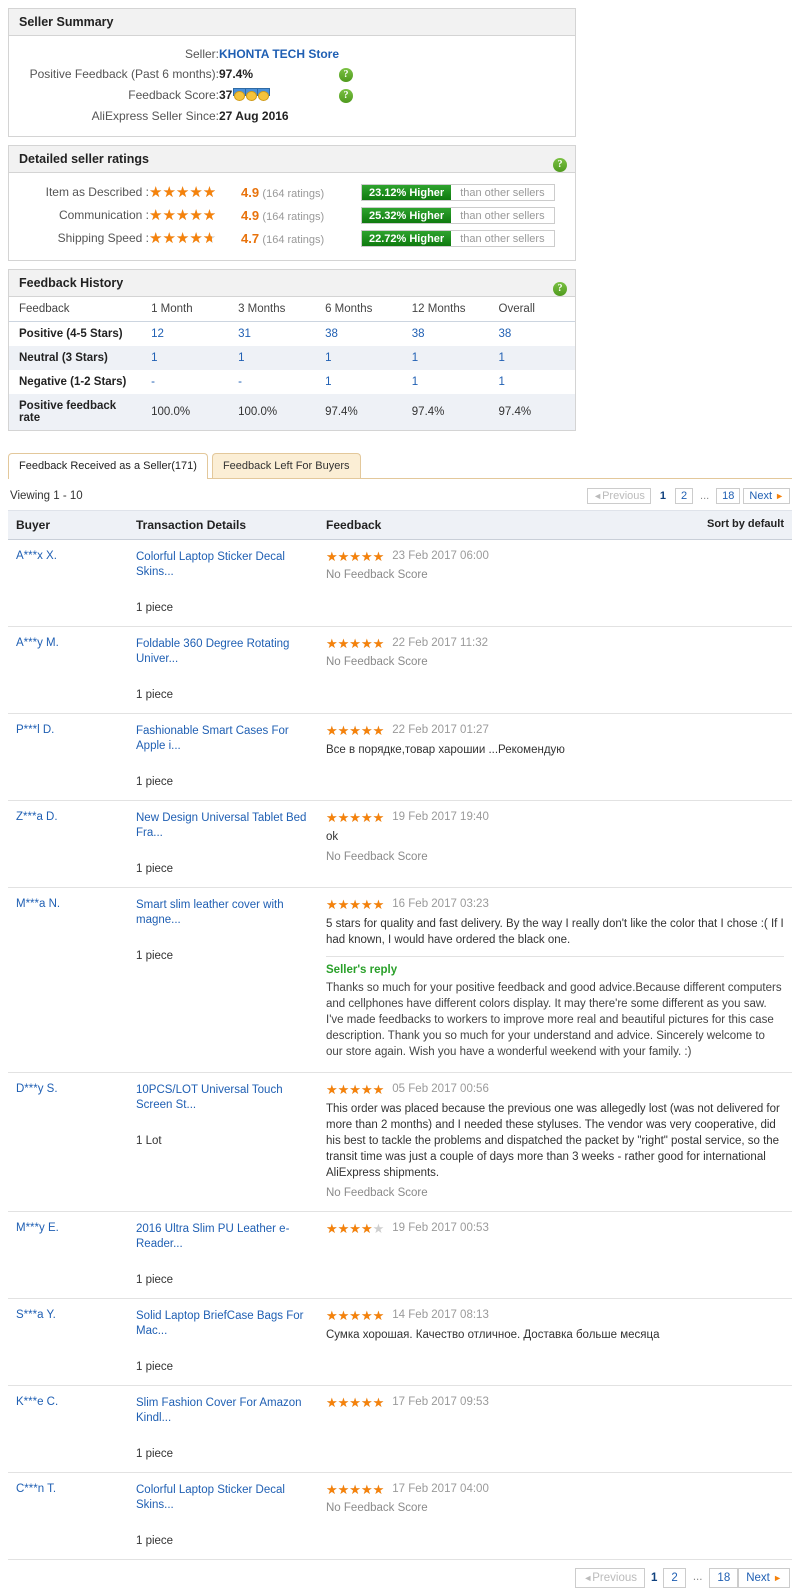  Describe the element at coordinates (68, 1429) in the screenshot. I see `buyer-name: K***e C.` at that location.